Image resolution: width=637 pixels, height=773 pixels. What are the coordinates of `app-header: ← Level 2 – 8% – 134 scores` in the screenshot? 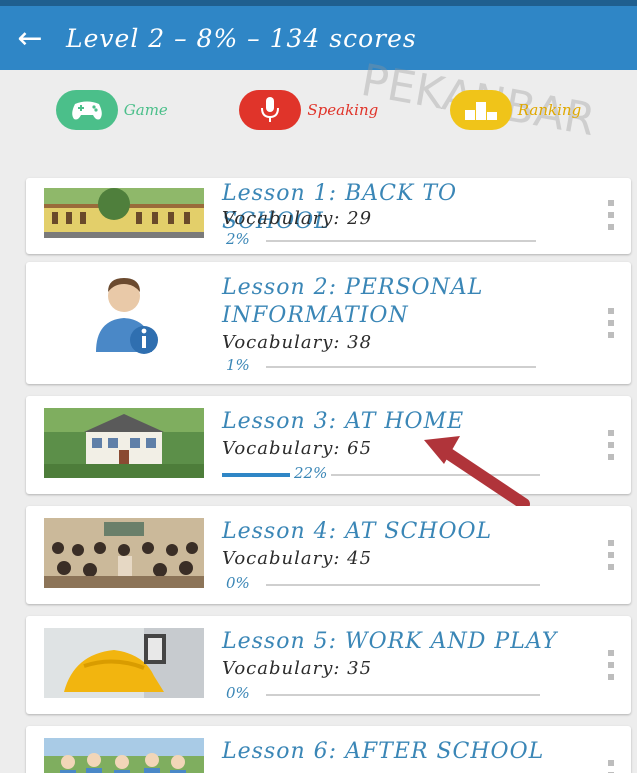 It's located at (318, 35).